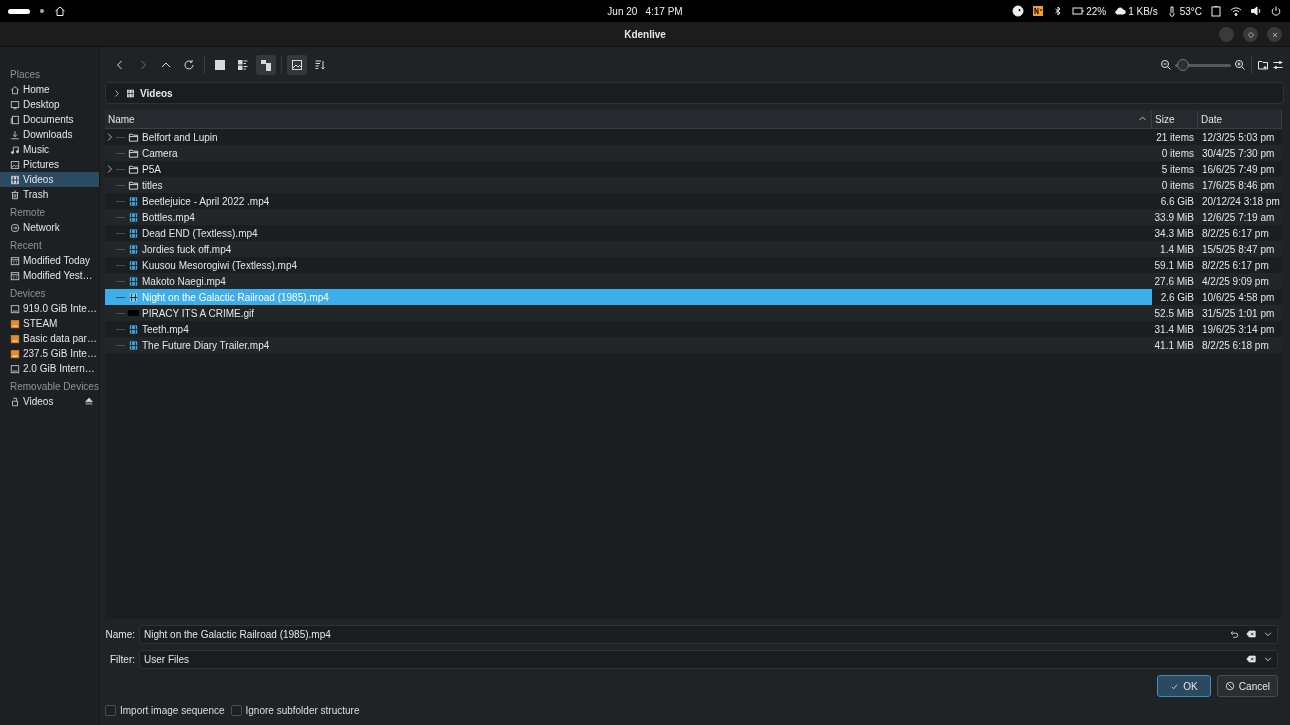  Describe the element at coordinates (1236, 11) in the screenshot. I see `wifi-icon` at that location.